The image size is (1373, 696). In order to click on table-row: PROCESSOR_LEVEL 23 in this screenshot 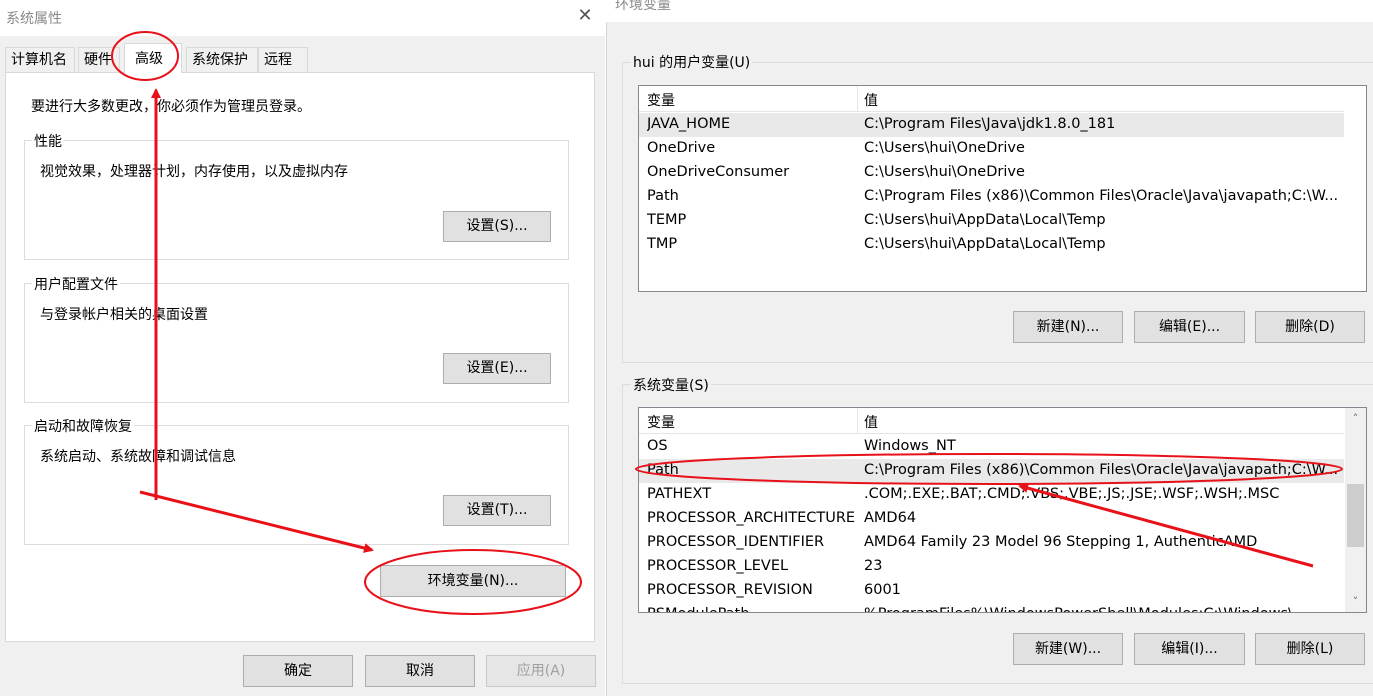, I will do `click(991, 567)`.